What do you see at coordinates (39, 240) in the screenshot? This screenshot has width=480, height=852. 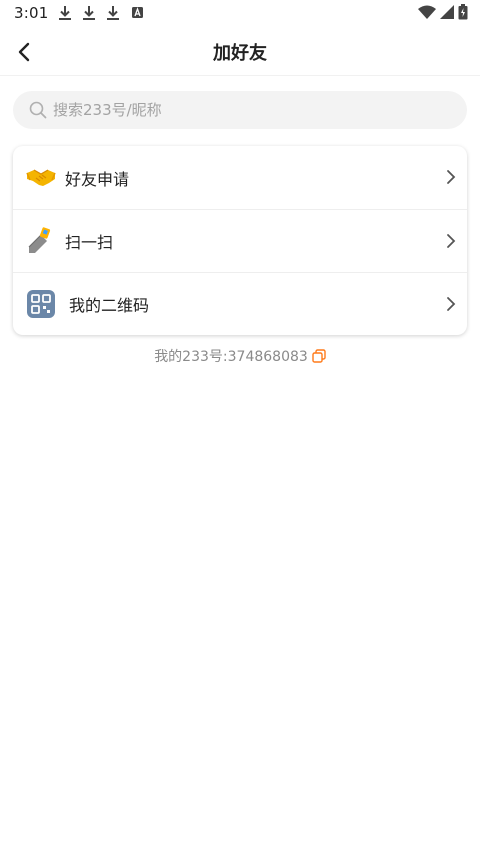 I see `scanner-icon` at bounding box center [39, 240].